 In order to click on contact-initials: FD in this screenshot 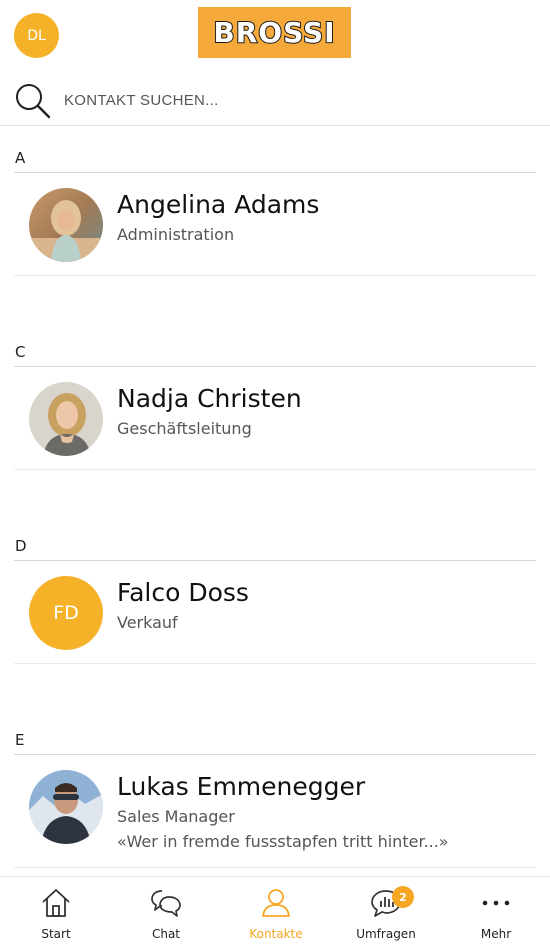, I will do `click(66, 613)`.